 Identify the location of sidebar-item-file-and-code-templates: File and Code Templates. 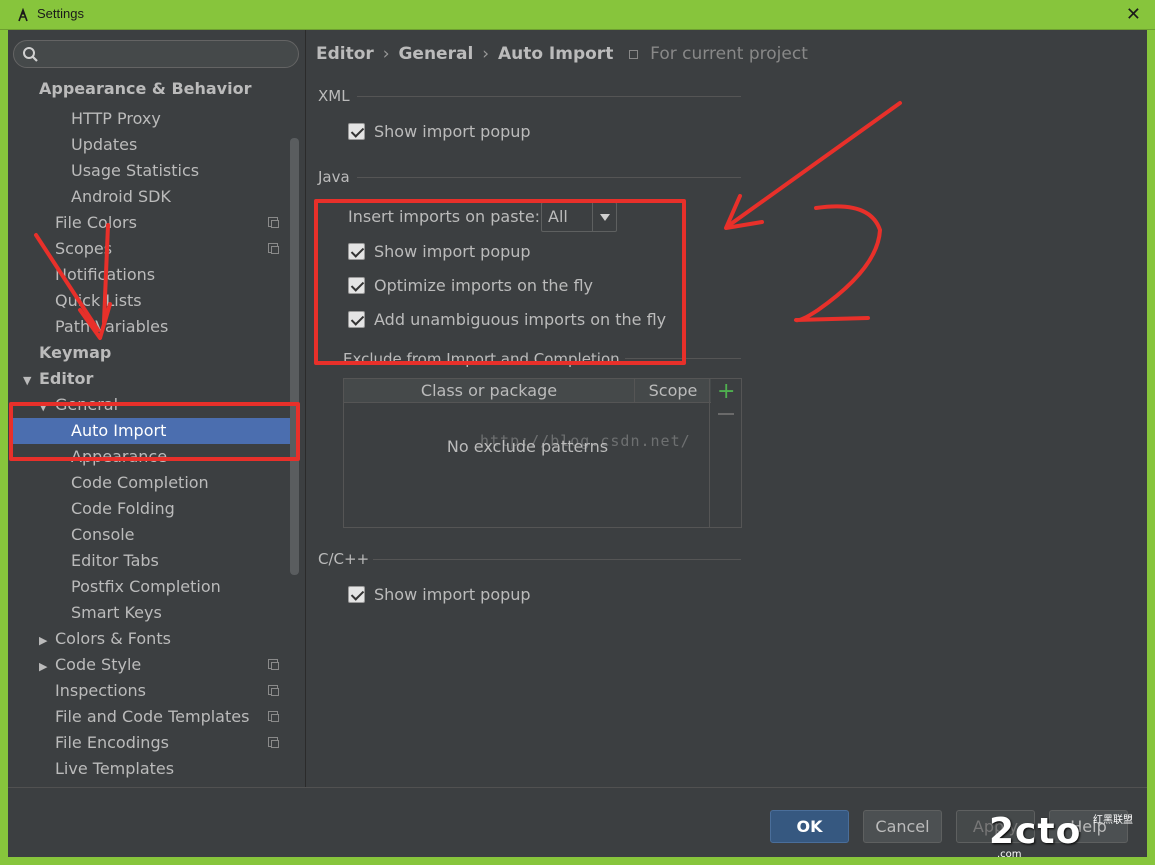
(143, 717).